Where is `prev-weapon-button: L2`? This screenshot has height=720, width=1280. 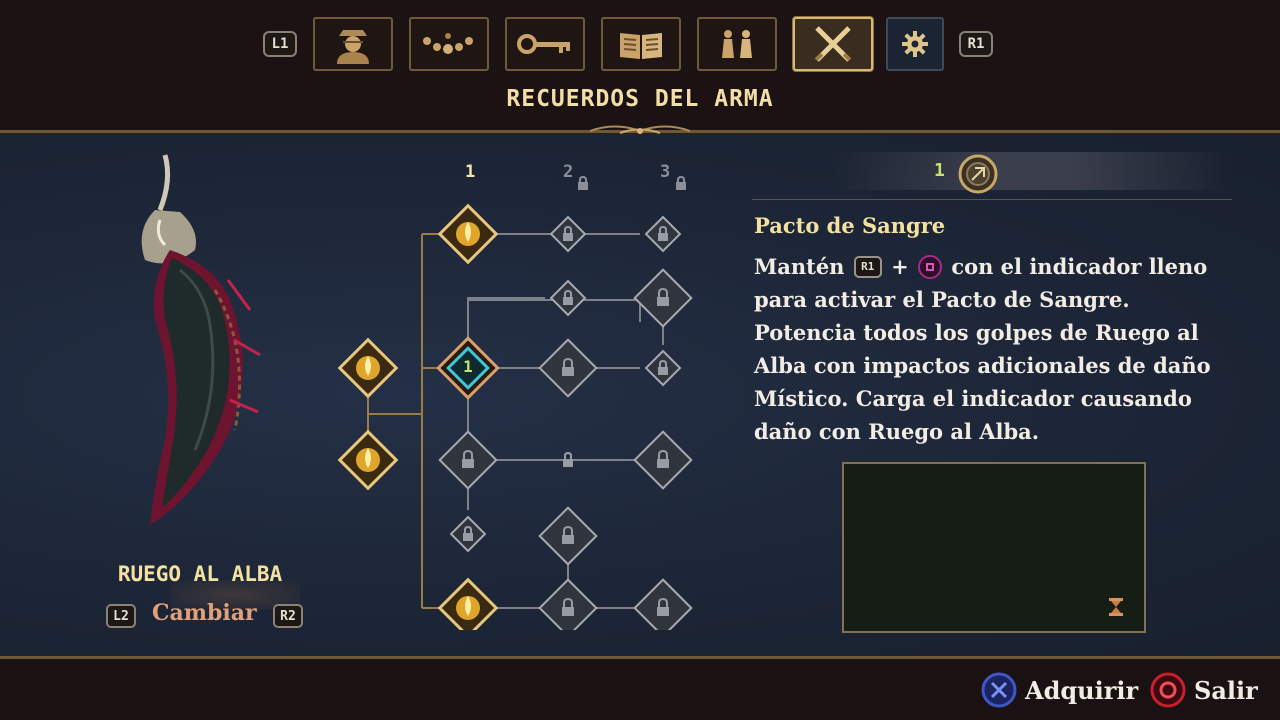 prev-weapon-button: L2 is located at coordinates (121, 616).